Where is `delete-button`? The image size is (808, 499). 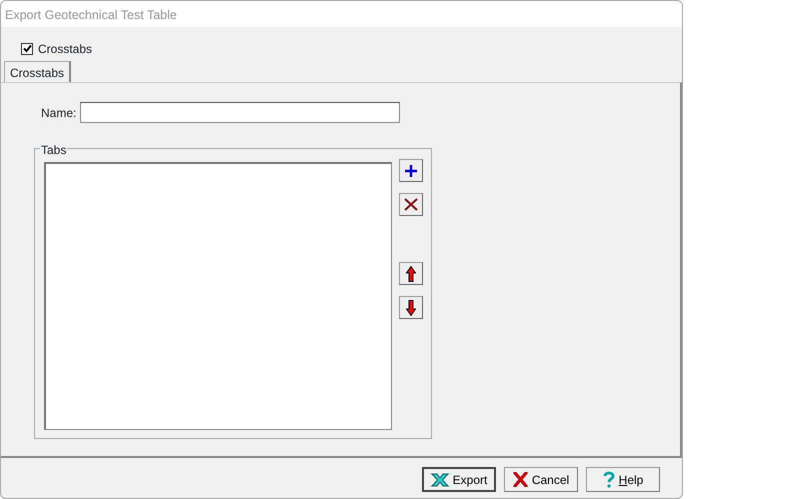 delete-button is located at coordinates (411, 204).